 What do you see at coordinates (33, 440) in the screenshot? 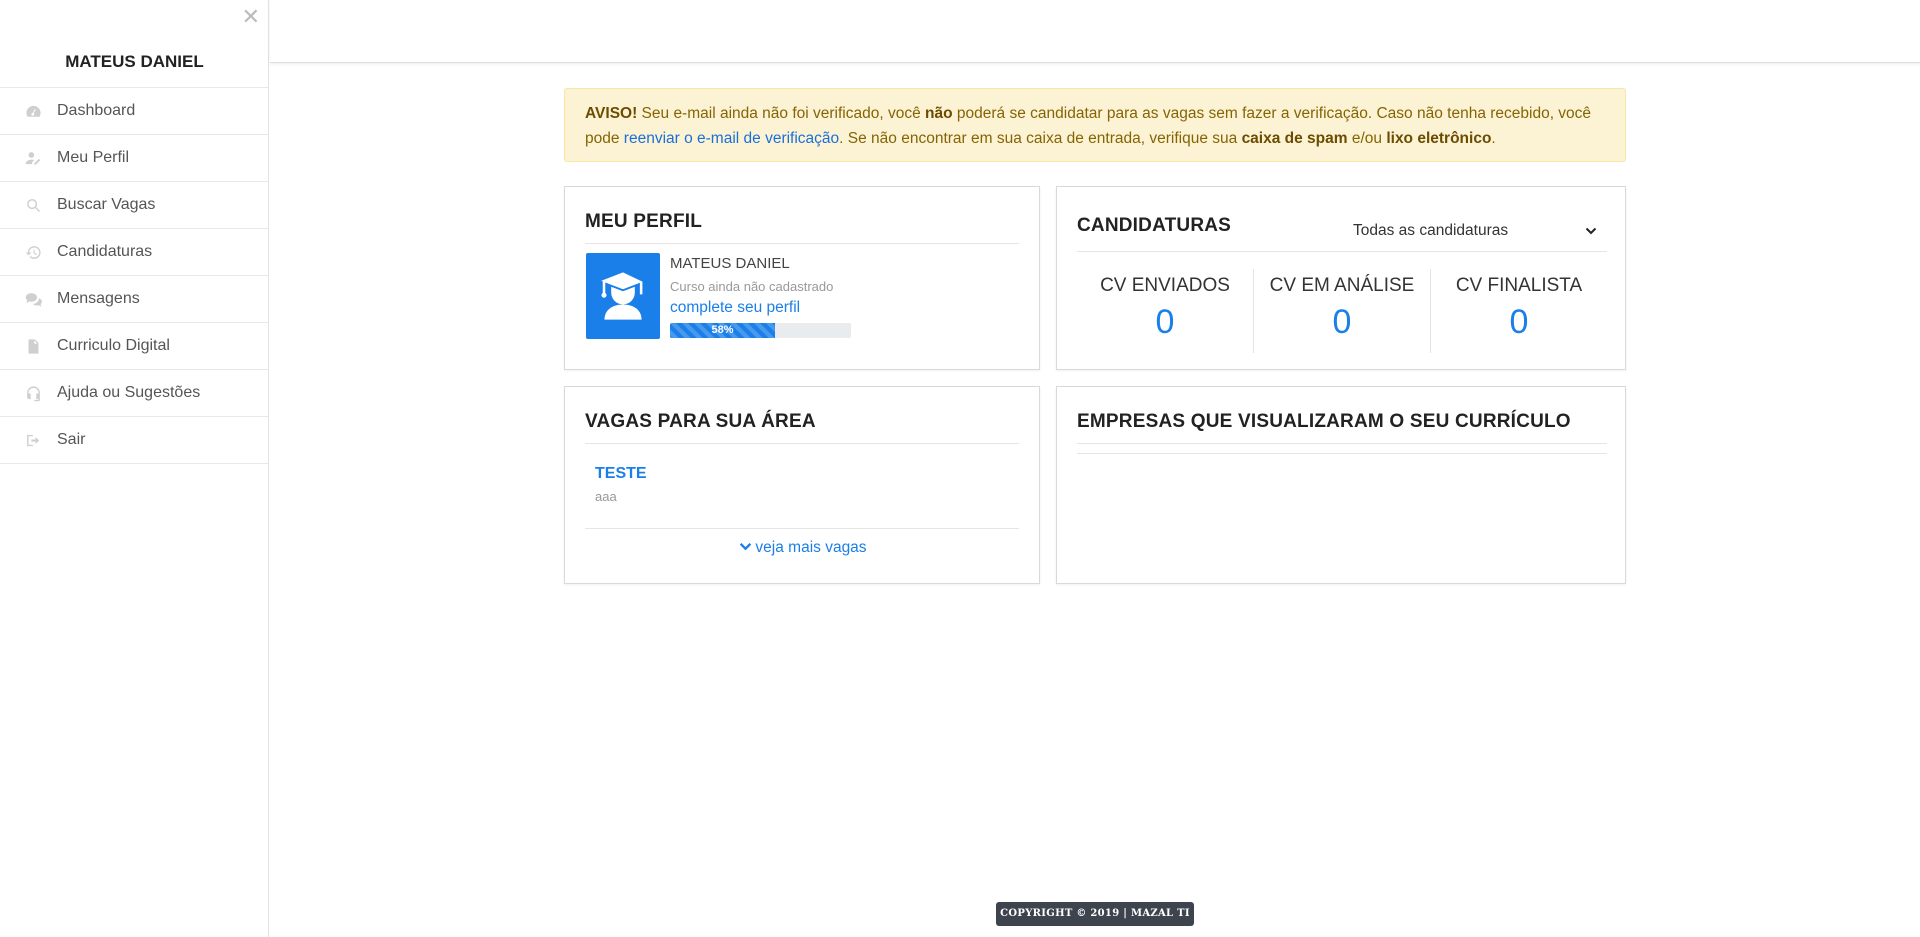
I see `sign-out-icon` at bounding box center [33, 440].